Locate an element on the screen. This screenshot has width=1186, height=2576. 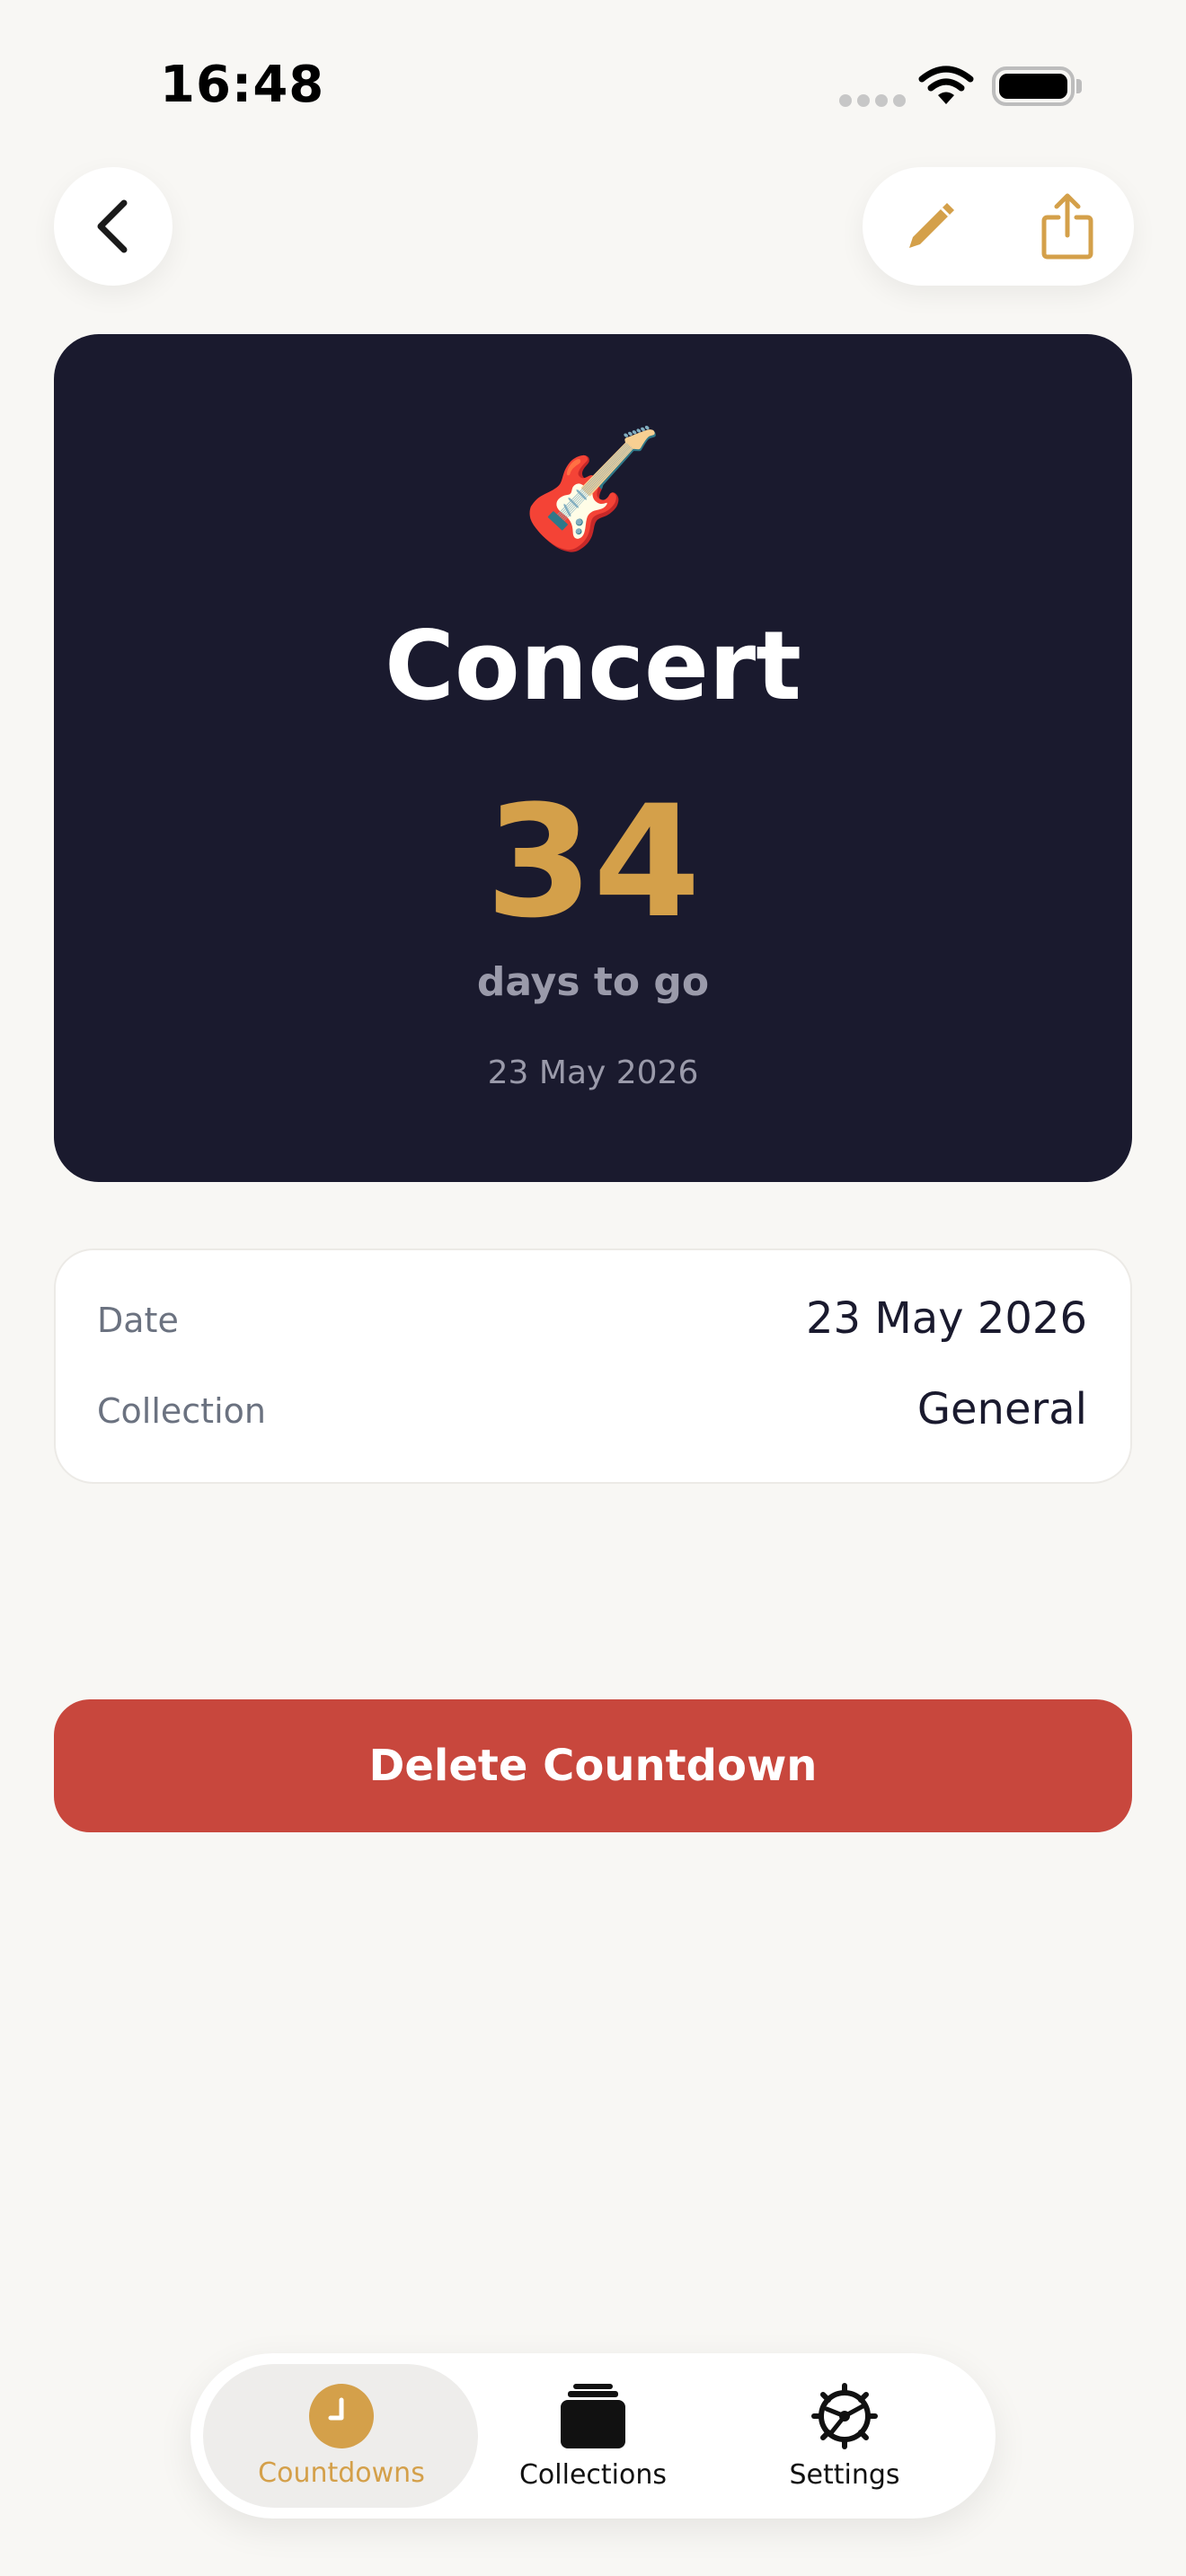
edit-button is located at coordinates (931, 226).